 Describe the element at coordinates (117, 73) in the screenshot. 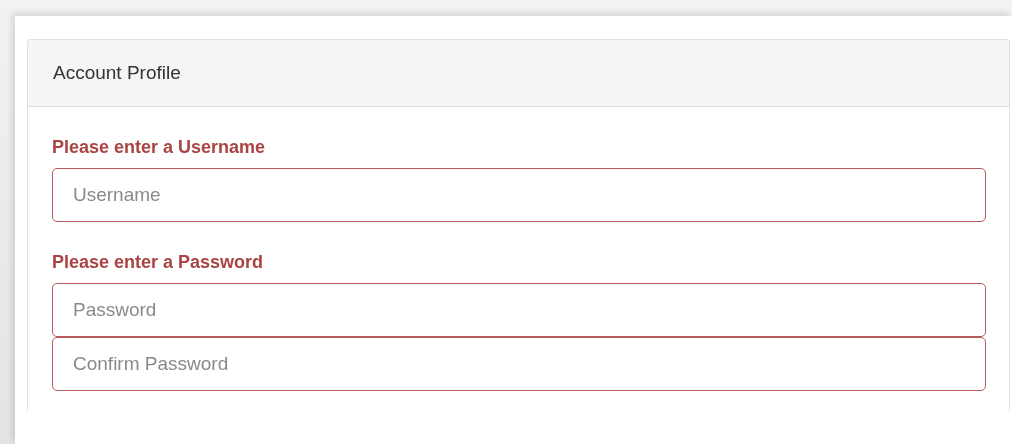

I see `panel-title: Account Profile` at that location.